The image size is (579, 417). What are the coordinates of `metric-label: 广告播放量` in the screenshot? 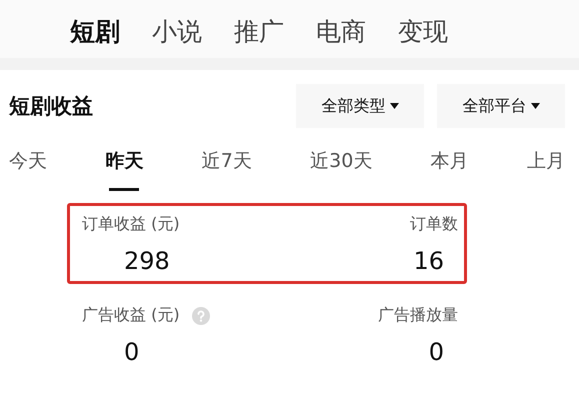 It's located at (418, 315).